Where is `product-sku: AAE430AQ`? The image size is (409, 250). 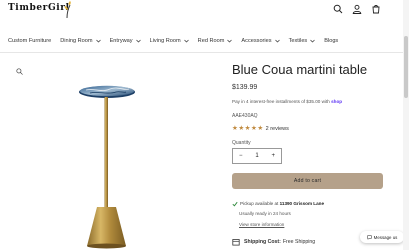
product-sku: AAE430AQ is located at coordinates (245, 116).